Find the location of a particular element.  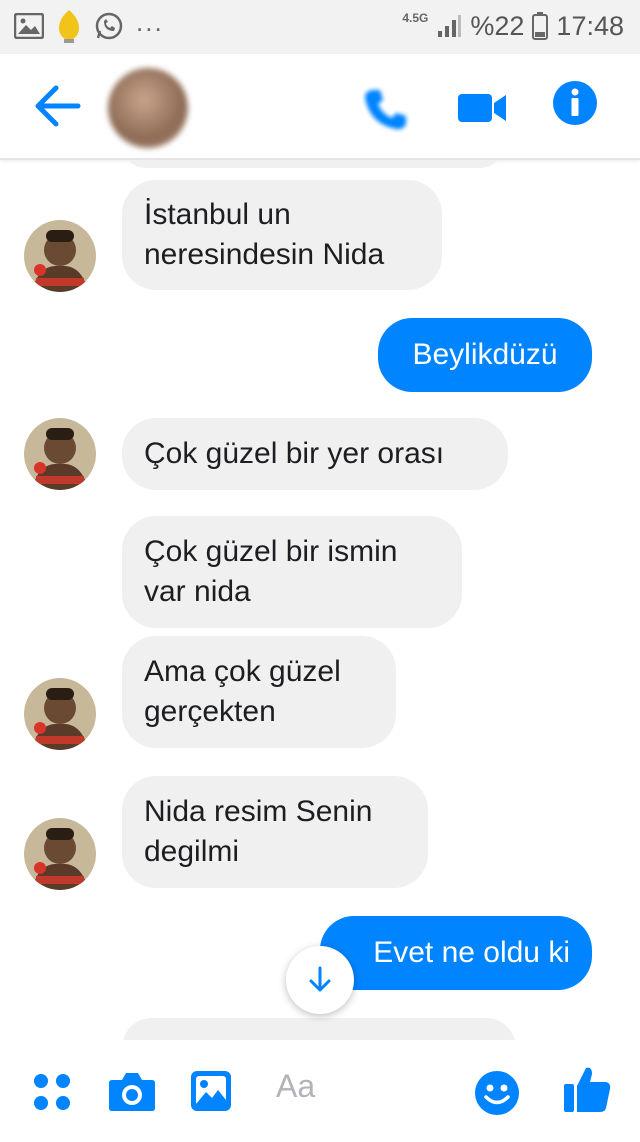

message-bubble: Evet ne oldu ki is located at coordinates (456, 953).